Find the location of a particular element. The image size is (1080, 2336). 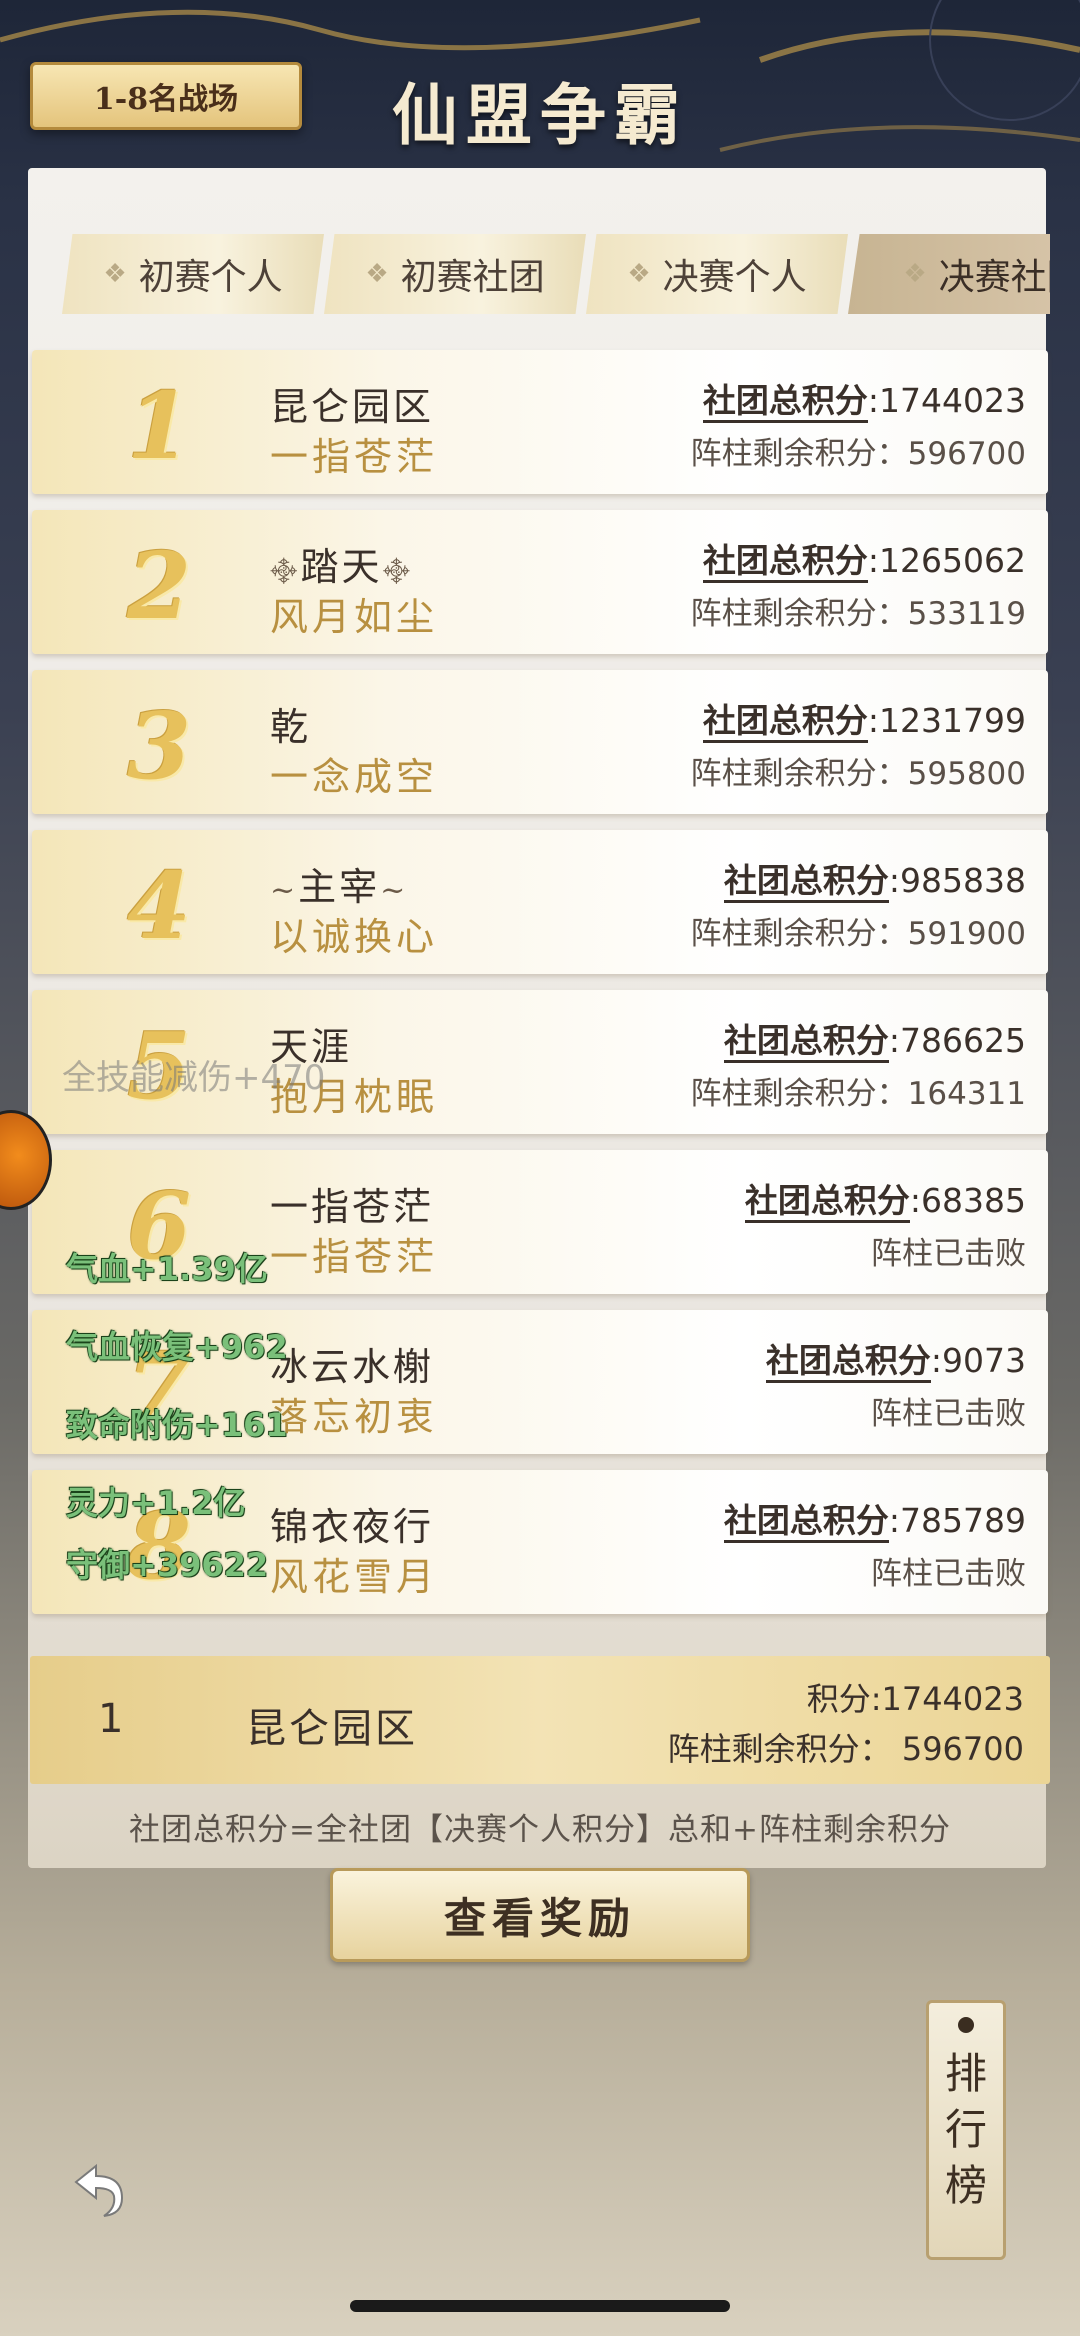

buff-popup: 气血+1.39亿 is located at coordinates (167, 1269).